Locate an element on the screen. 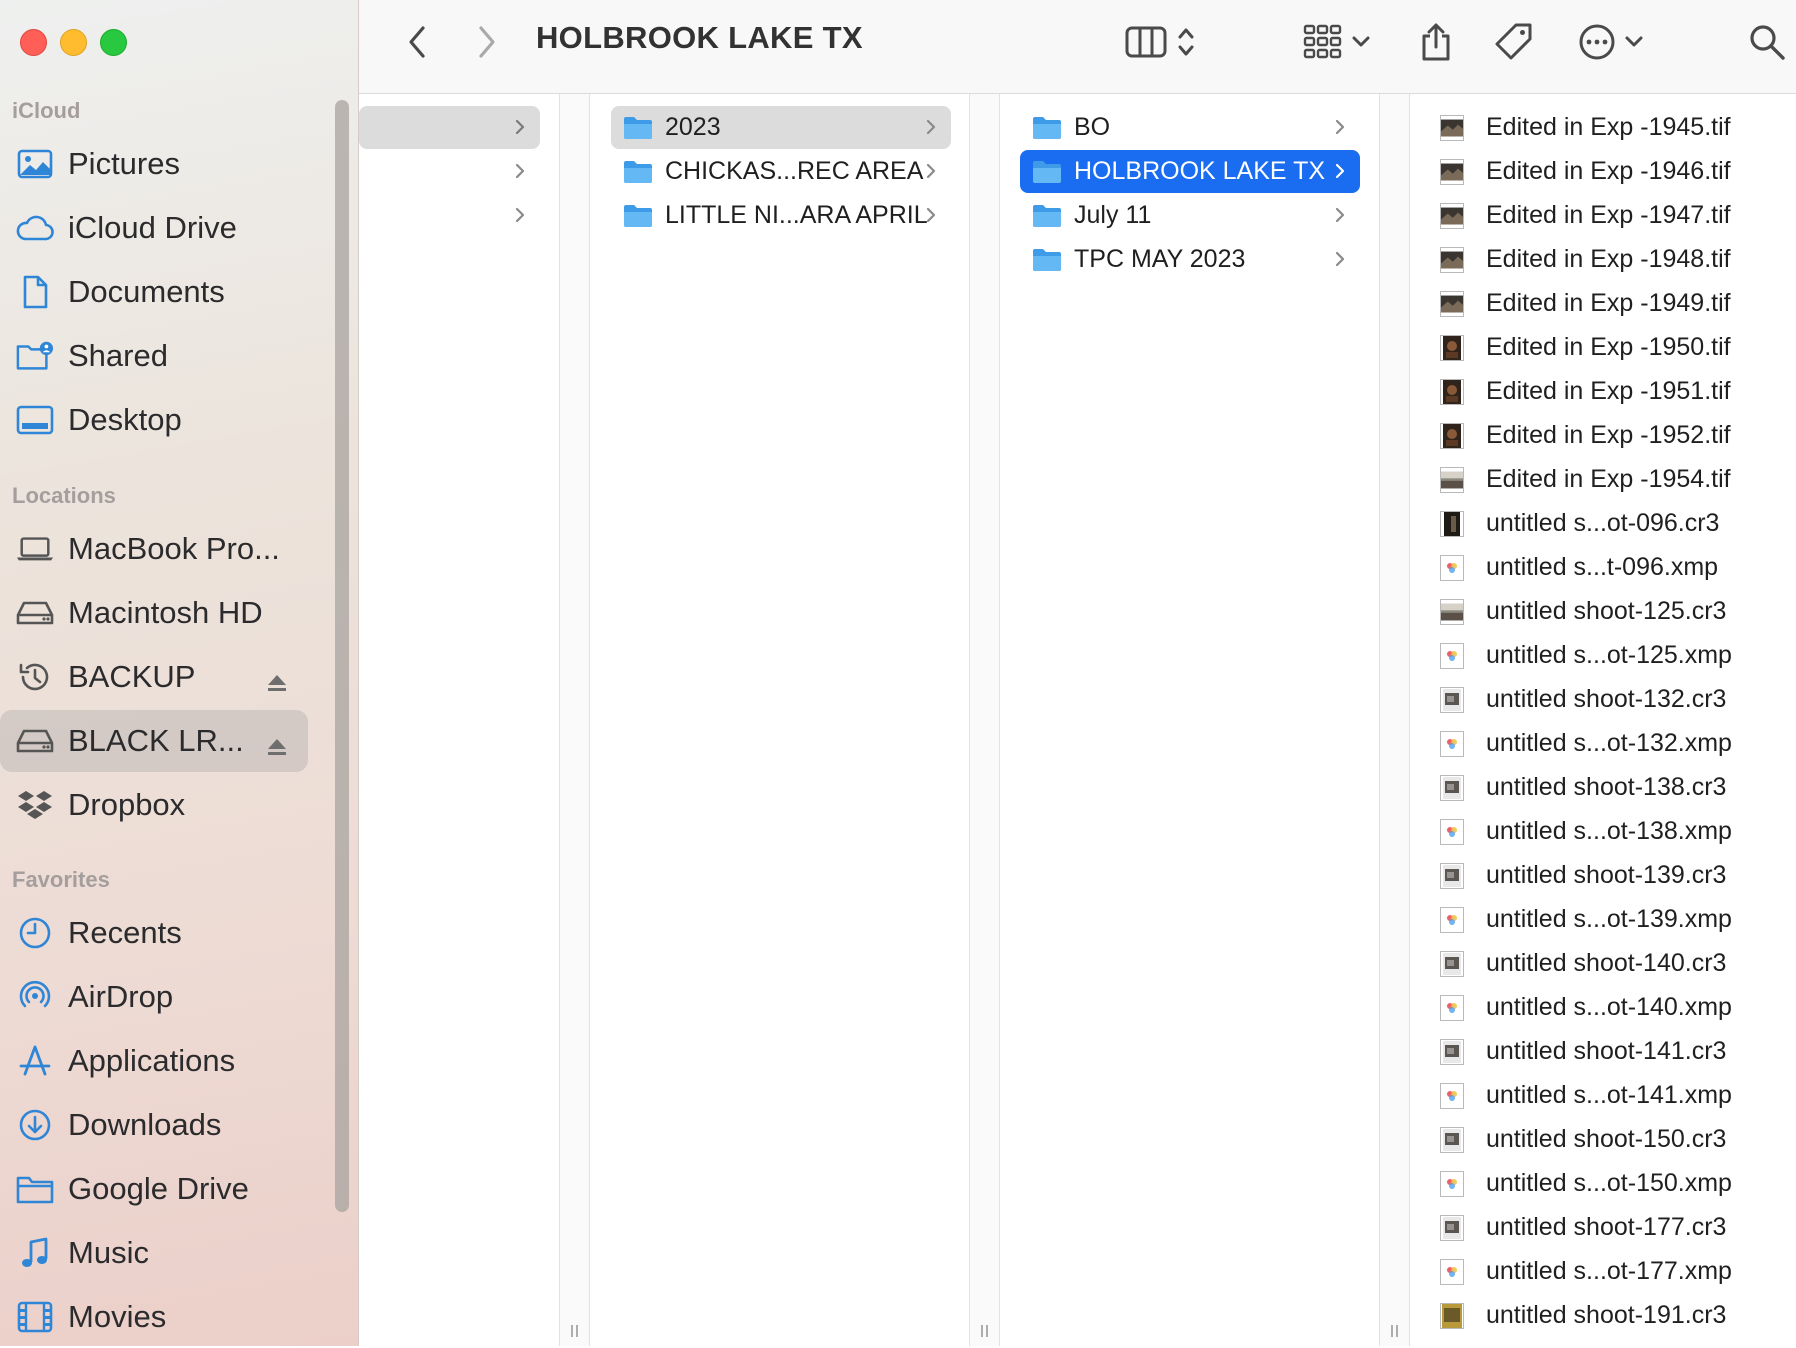  sidebar-item-label: BACKUP is located at coordinates (132, 676).